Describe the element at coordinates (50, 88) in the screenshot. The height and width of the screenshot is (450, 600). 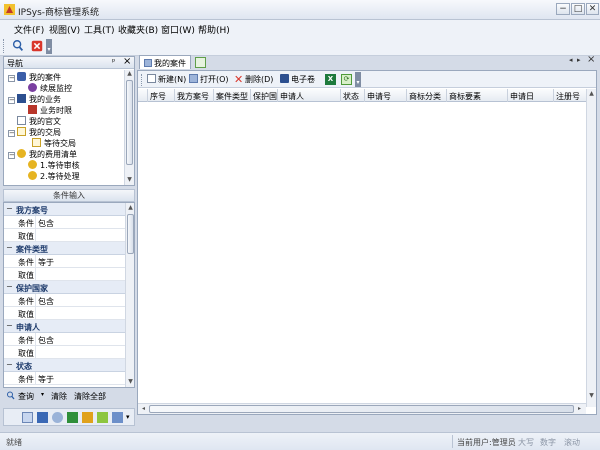
I see `tree-item-renewal-monitor: 续展监控` at that location.